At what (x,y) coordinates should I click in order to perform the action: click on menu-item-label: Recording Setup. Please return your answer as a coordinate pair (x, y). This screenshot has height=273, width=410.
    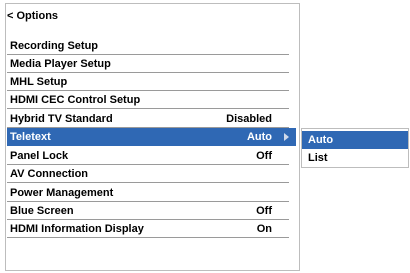
    Looking at the image, I should click on (54, 46).